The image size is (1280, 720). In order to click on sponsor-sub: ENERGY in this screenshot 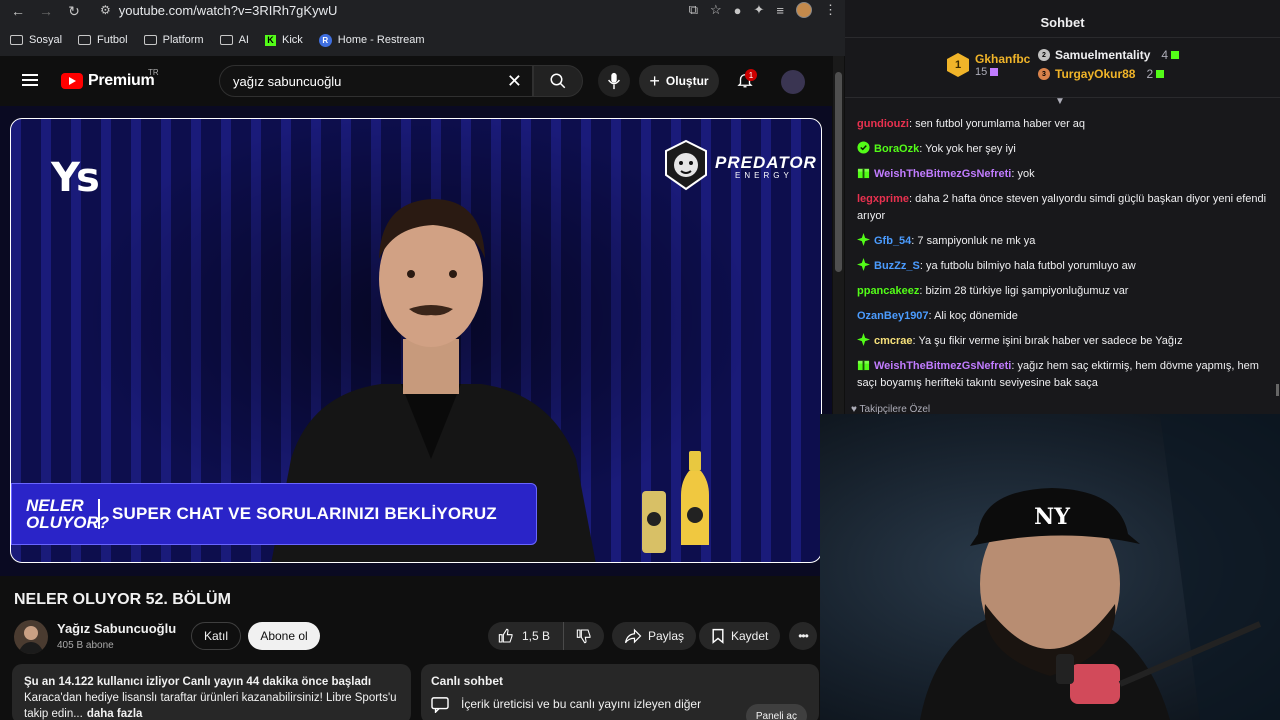, I will do `click(764, 175)`.